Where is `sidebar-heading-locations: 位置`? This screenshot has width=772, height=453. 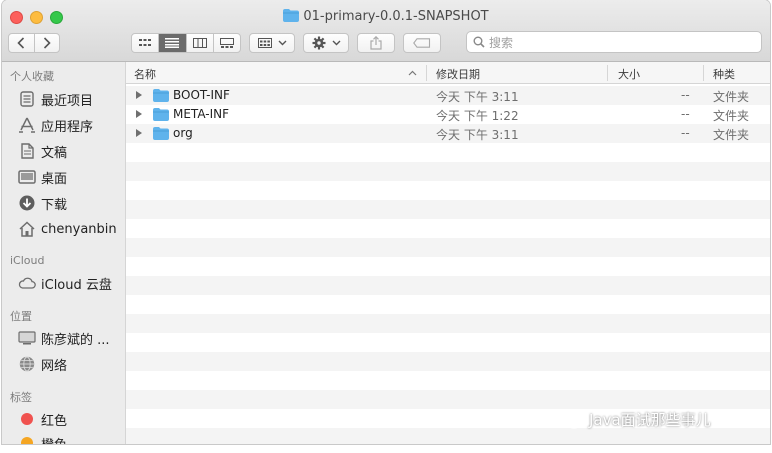 sidebar-heading-locations: 位置 is located at coordinates (21, 316).